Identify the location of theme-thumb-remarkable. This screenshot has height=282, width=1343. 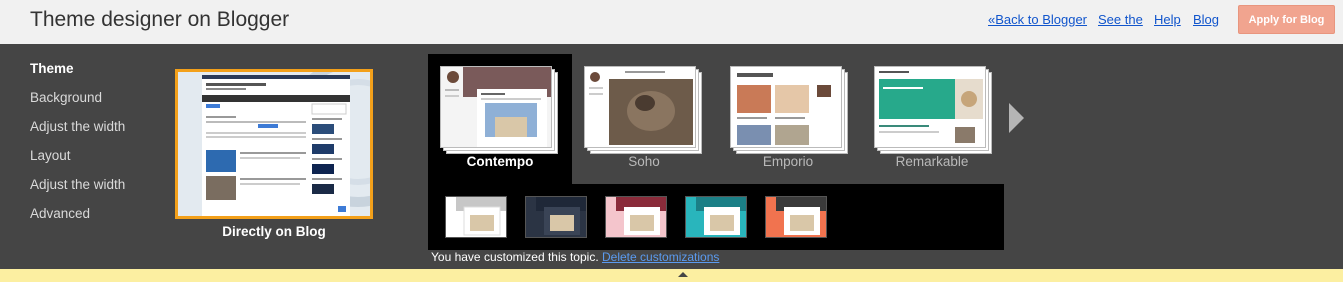
(933, 111).